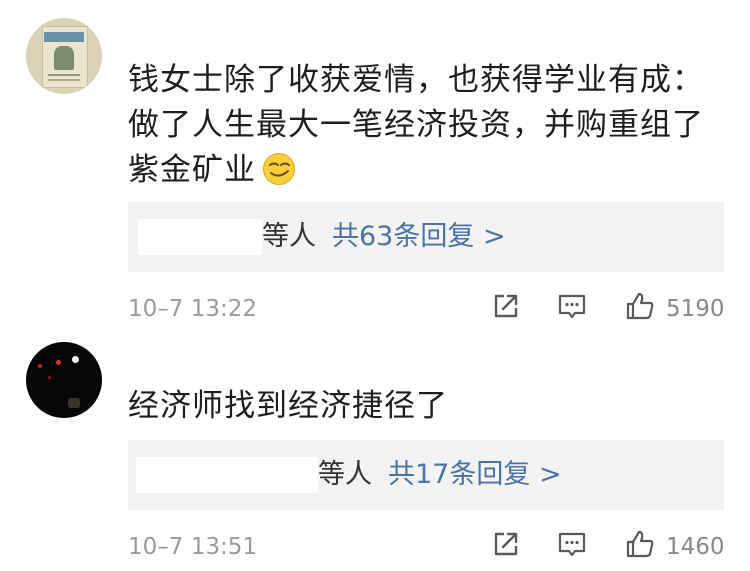  I want to click on reply-people-label: 等人, so click(345, 474).